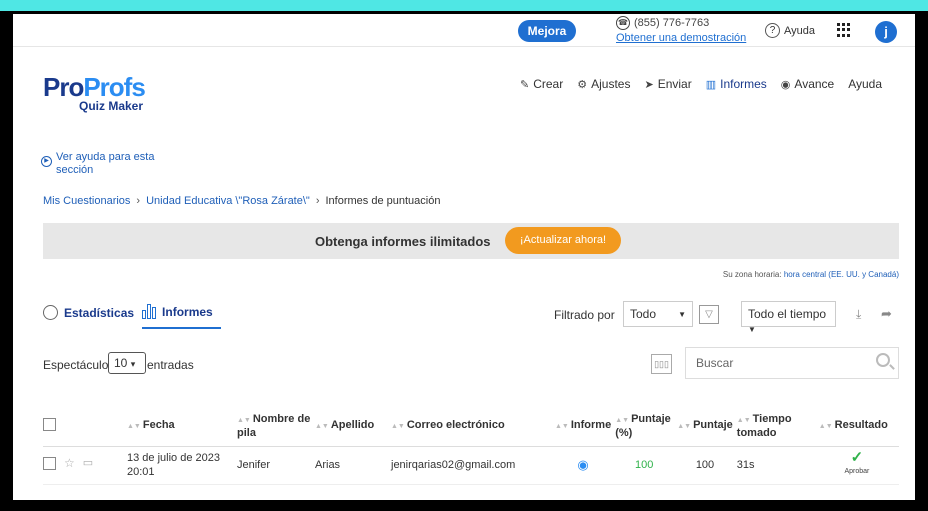 This screenshot has height=511, width=928. What do you see at coordinates (86, 201) in the screenshot?
I see `breadcrumb-quizzes: Mis Cuestionarios` at bounding box center [86, 201].